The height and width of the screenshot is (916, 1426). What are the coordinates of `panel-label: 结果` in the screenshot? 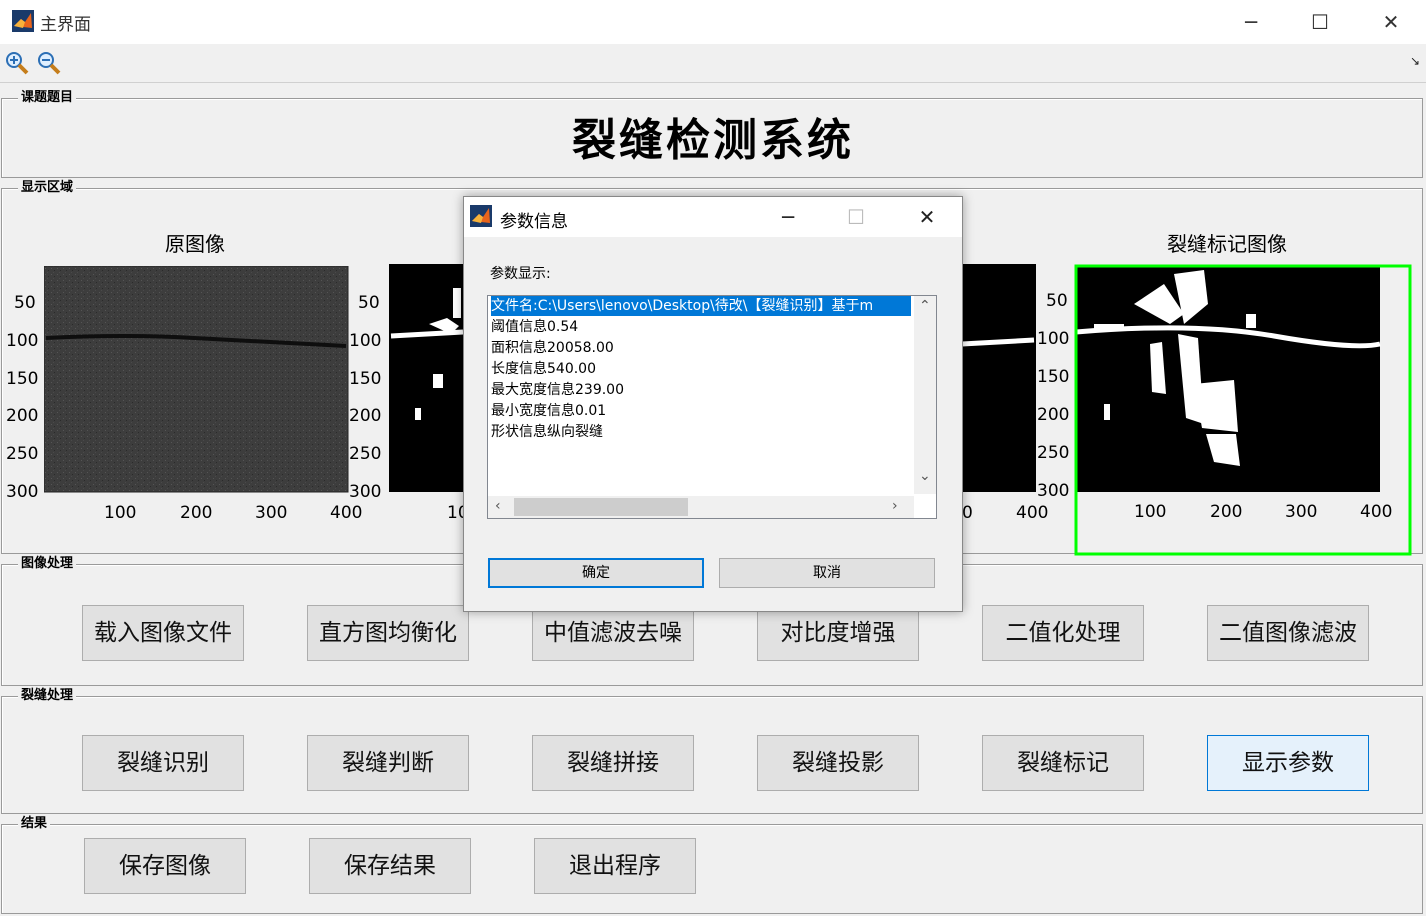 It's located at (34, 824).